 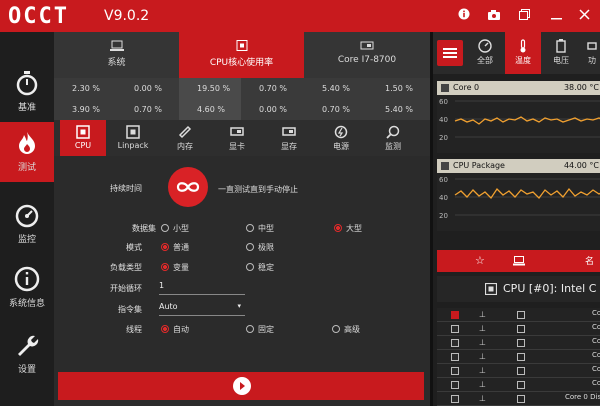 What do you see at coordinates (210, 109) in the screenshot?
I see `usage-cell: 4.60 %` at bounding box center [210, 109].